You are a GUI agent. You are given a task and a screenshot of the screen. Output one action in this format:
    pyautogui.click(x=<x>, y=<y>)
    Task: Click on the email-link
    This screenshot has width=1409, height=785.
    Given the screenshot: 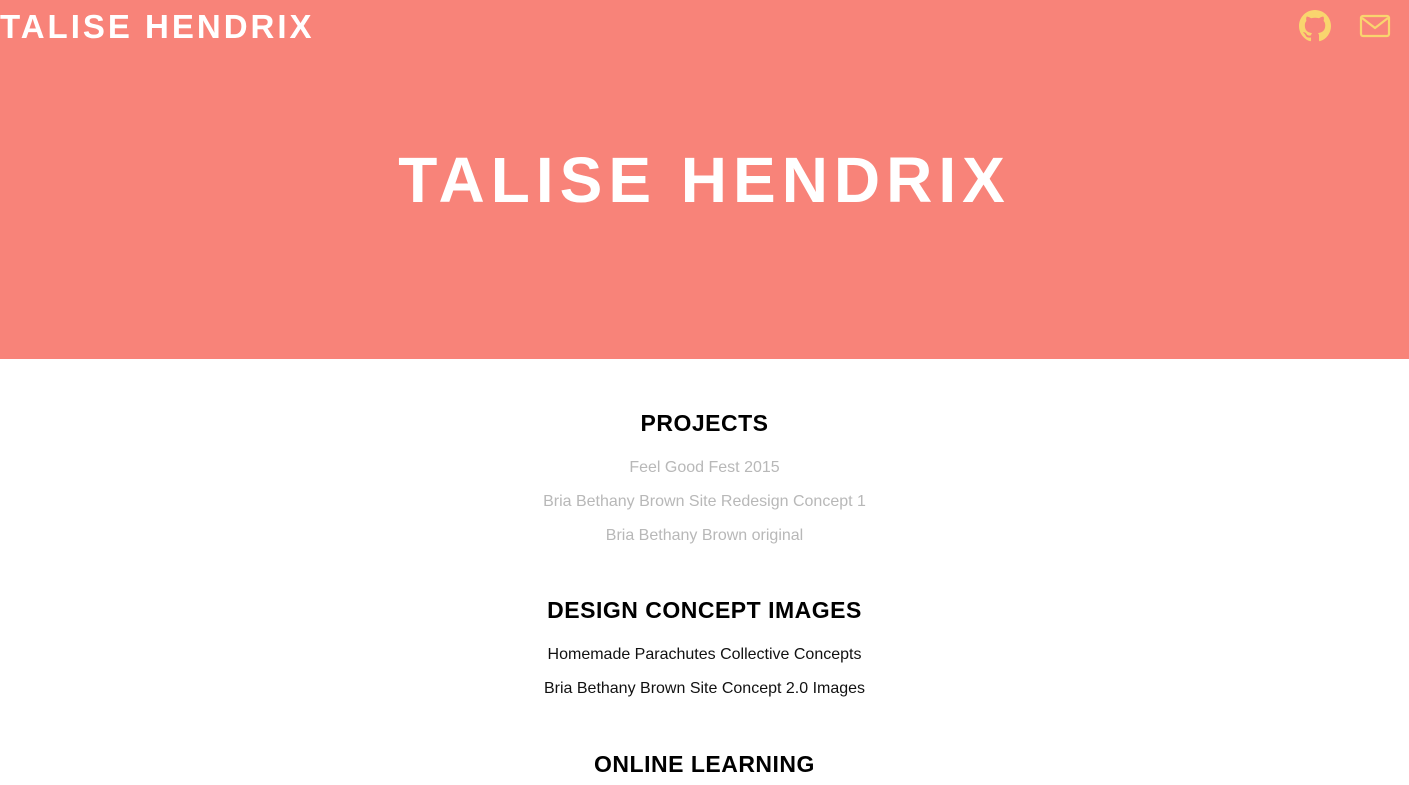 What is the action you would take?
    pyautogui.click(x=1375, y=26)
    